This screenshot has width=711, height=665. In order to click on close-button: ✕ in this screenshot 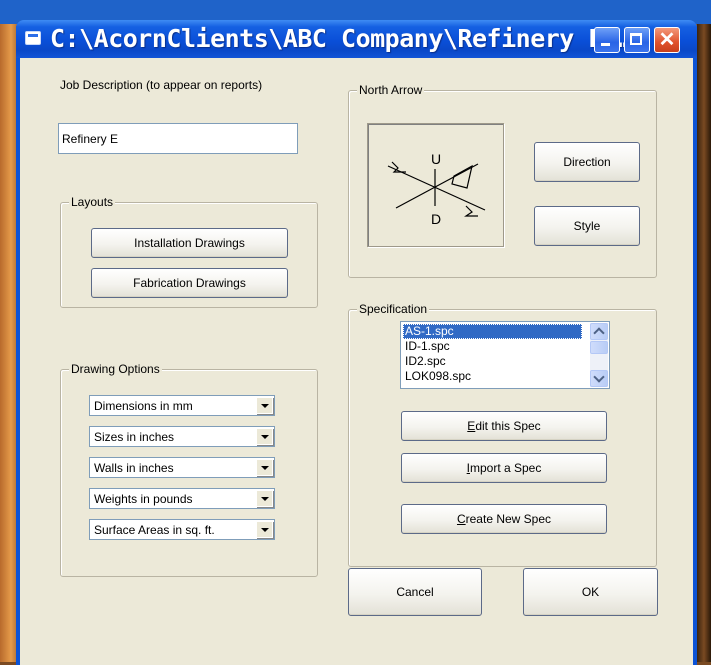, I will do `click(667, 40)`.